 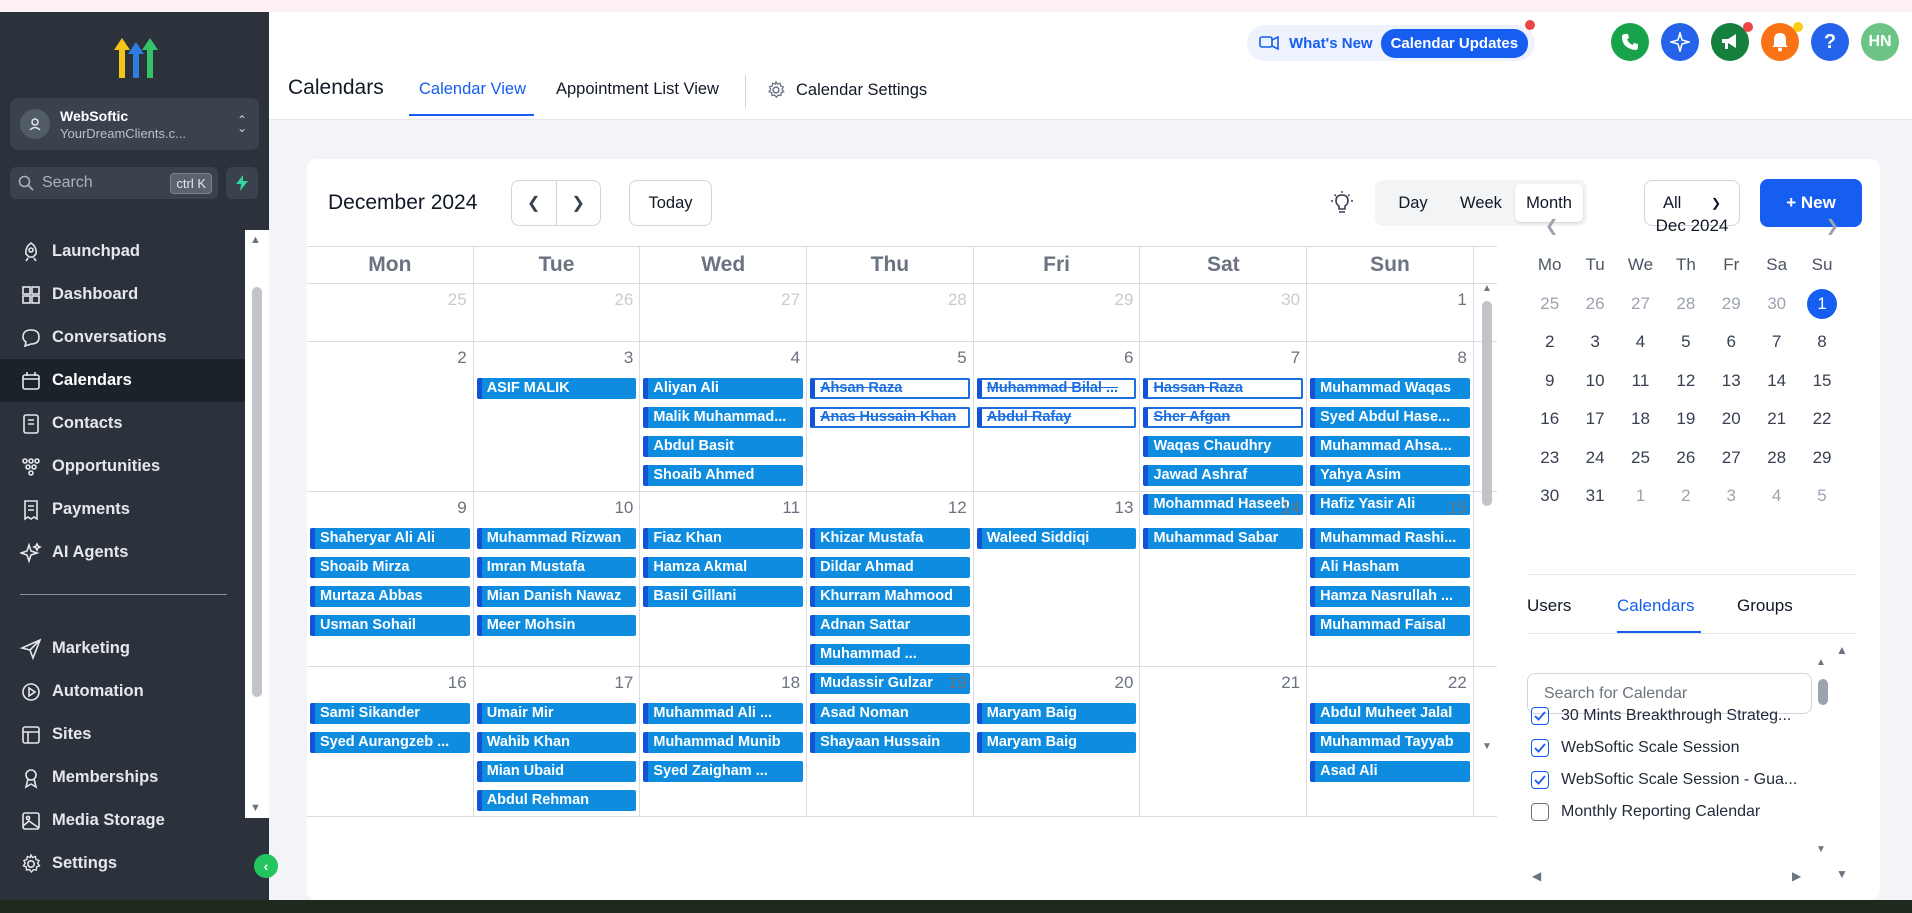 I want to click on event-chip: Abdul Muheet Jalal, so click(x=1390, y=713).